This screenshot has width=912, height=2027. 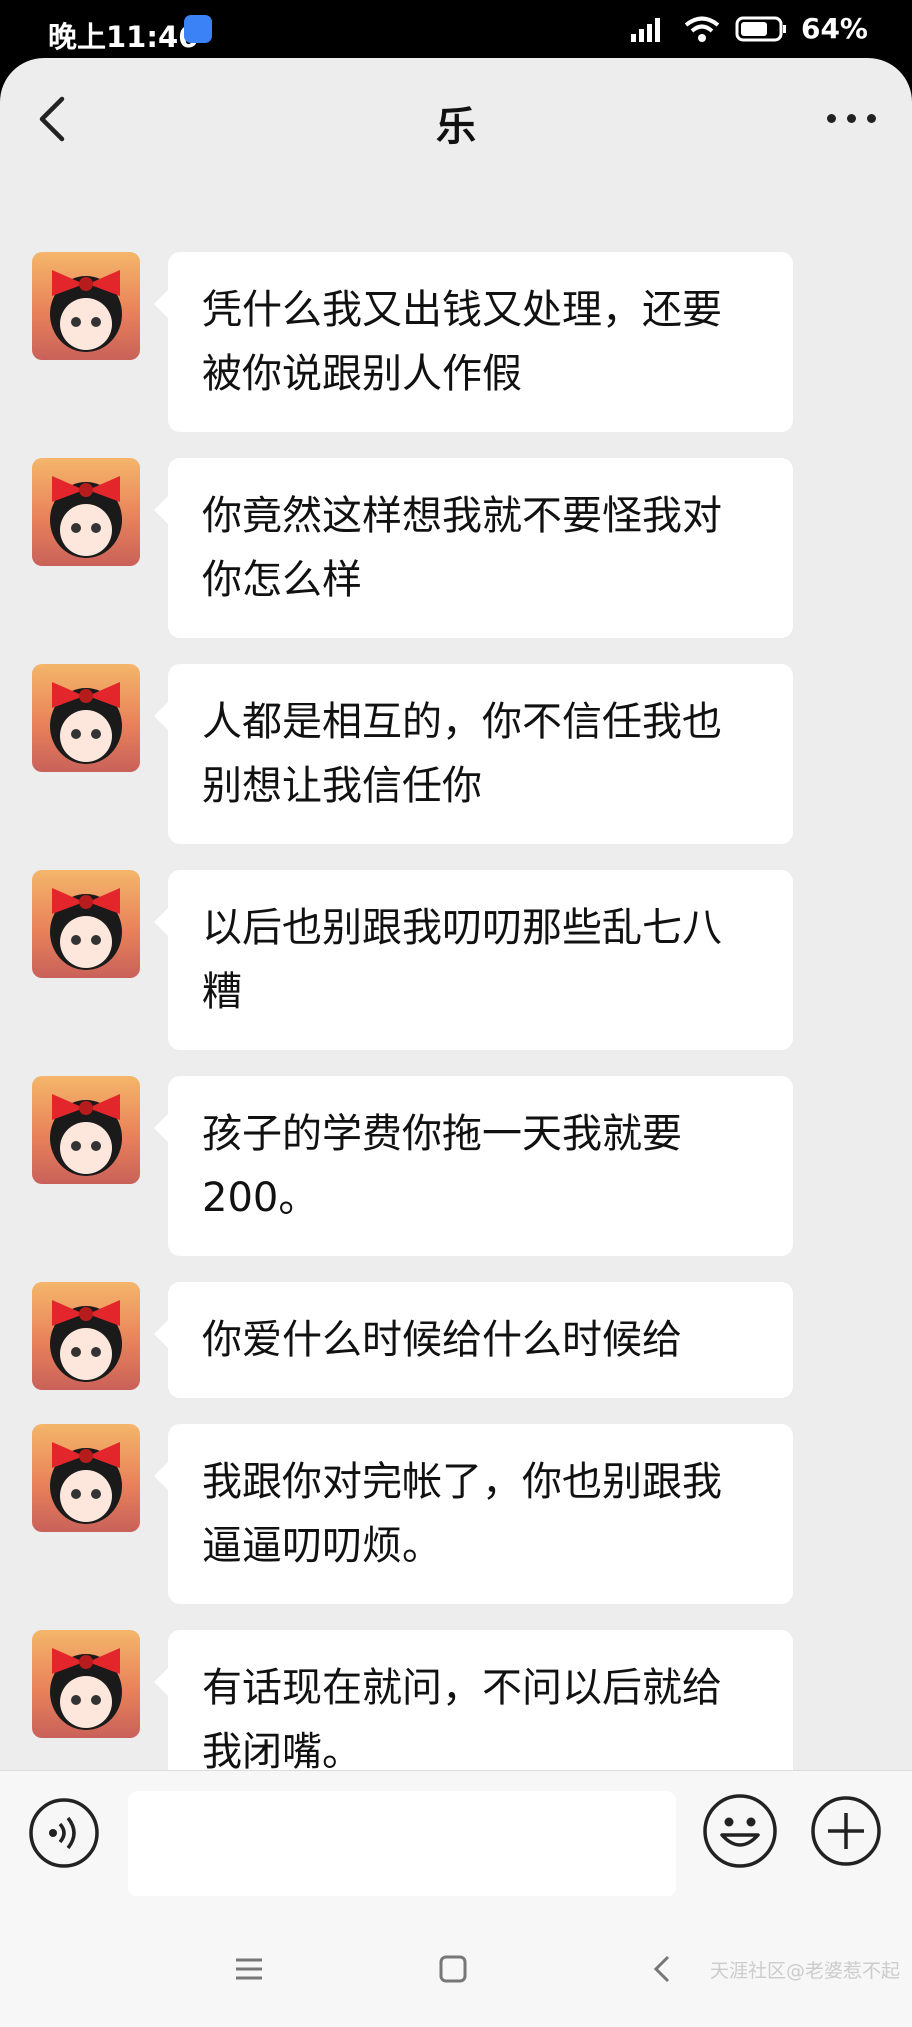 What do you see at coordinates (456, 30) in the screenshot?
I see `status-bar: 晚上11:46 64%` at bounding box center [456, 30].